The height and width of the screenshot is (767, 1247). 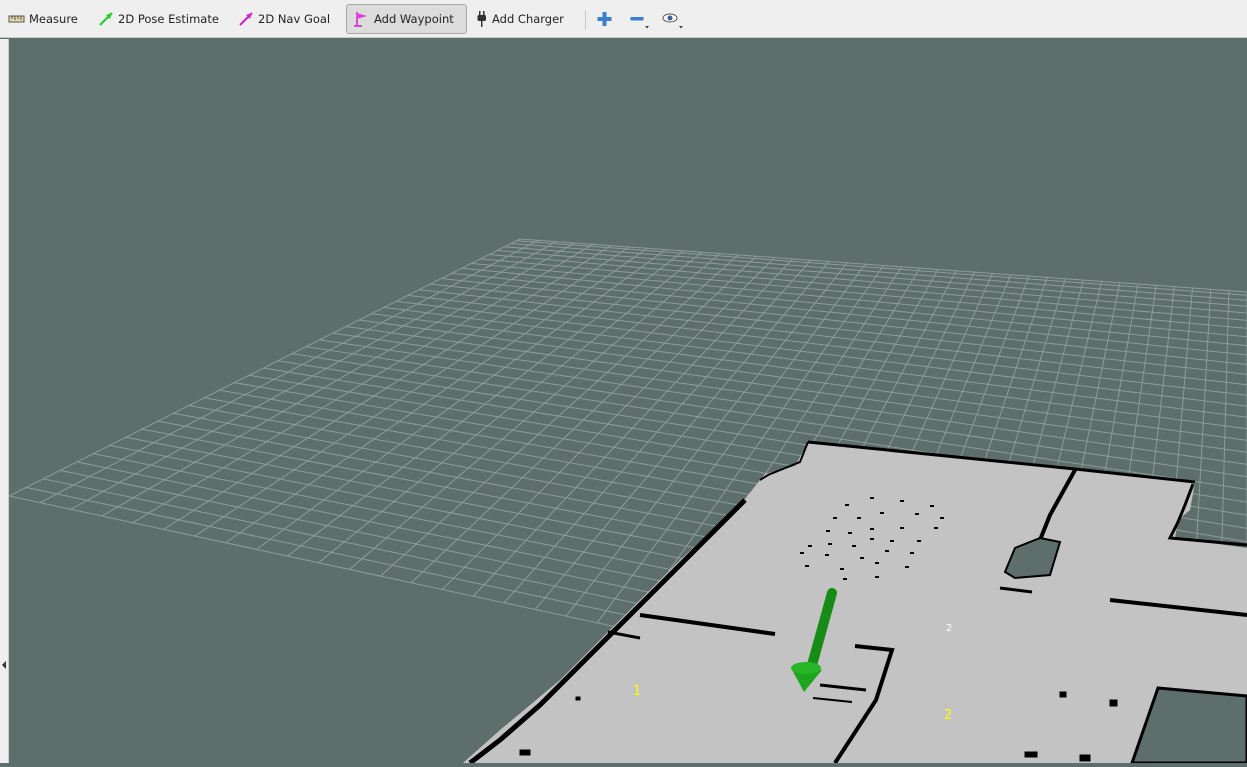 What do you see at coordinates (482, 19) in the screenshot?
I see `plug-icon` at bounding box center [482, 19].